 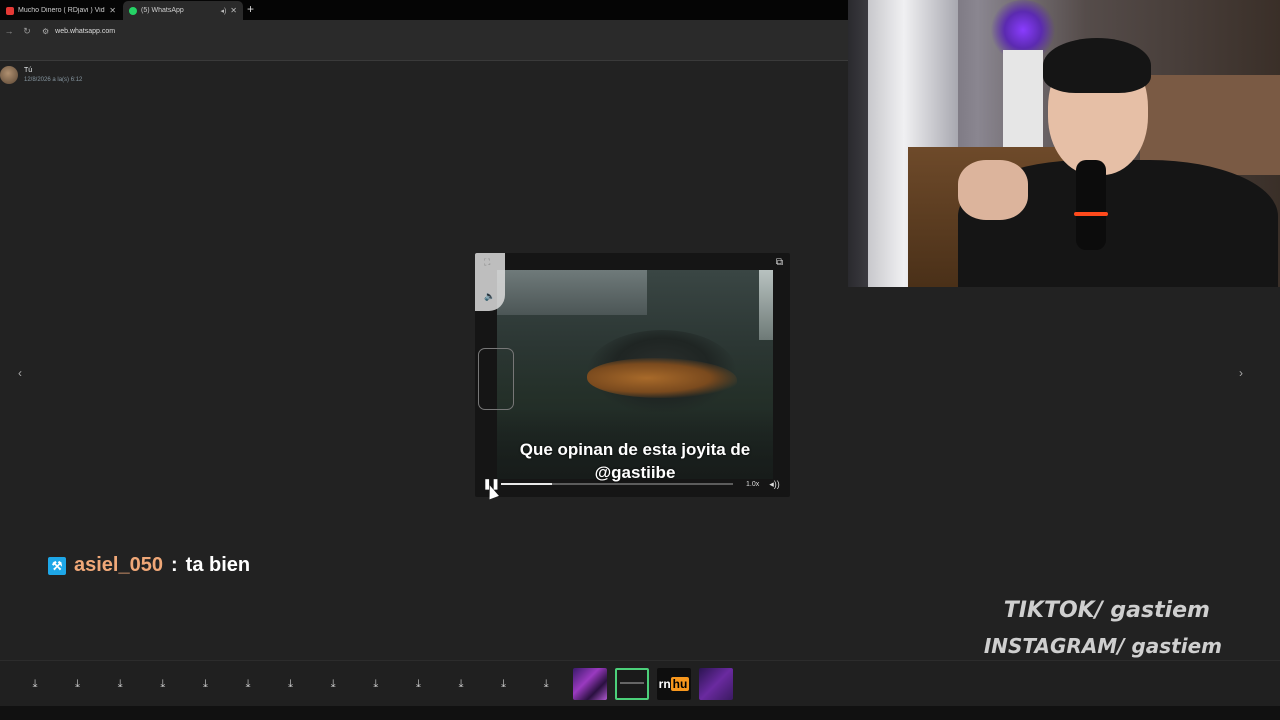 What do you see at coordinates (118, 565) in the screenshot?
I see `chat-username: asiel_050` at bounding box center [118, 565].